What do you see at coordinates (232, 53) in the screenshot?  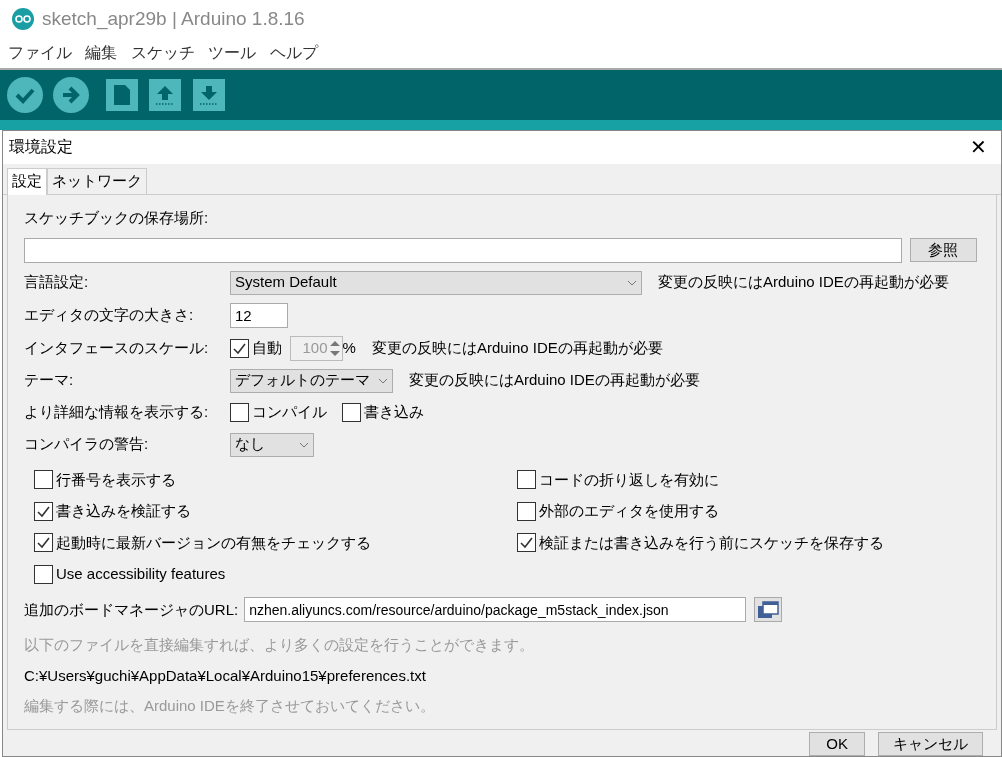 I see `menu-item: ツール` at bounding box center [232, 53].